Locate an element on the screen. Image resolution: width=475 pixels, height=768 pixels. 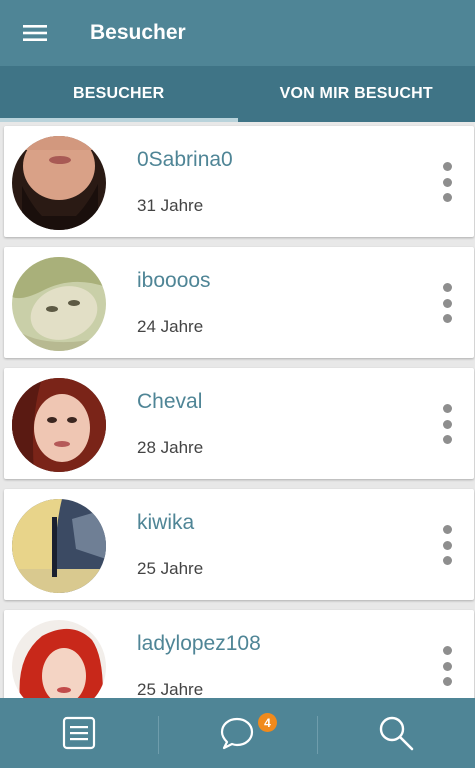
messages-badge: 4 is located at coordinates (267, 722).